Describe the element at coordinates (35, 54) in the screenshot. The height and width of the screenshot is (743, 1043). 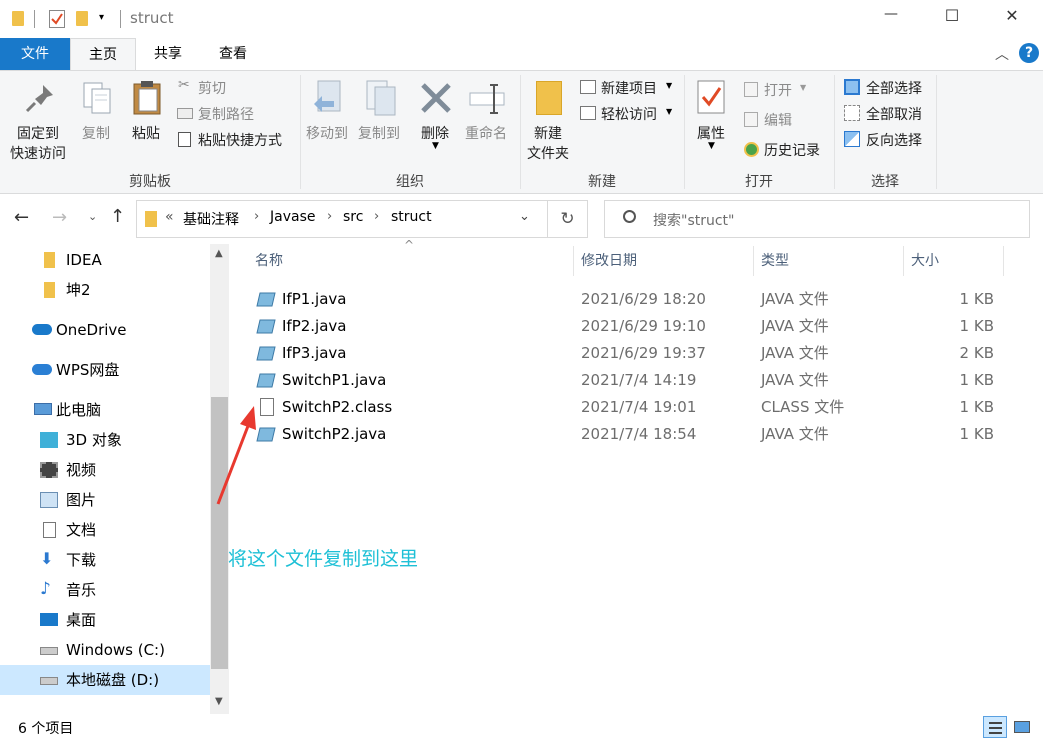
I see `tab-file: 文件` at that location.